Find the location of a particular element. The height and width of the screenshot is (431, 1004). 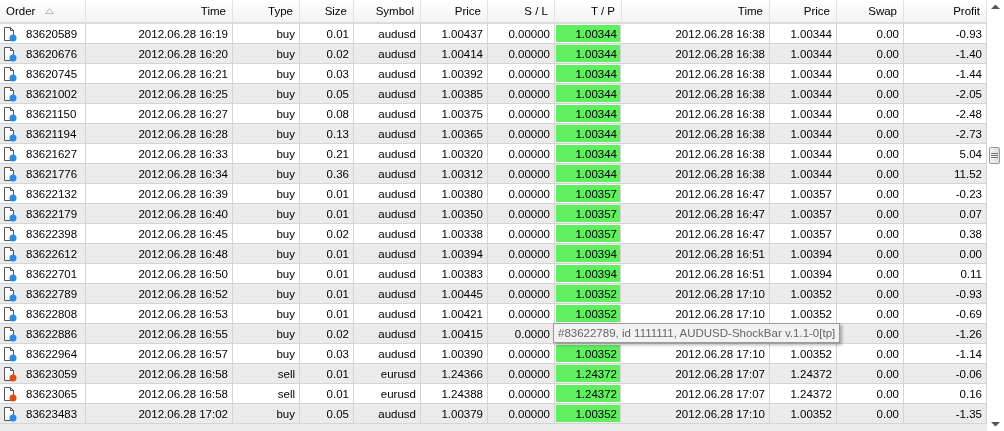

table-row: 83623483 2012.06.28 17:02 buy 0.05 audusd 1.00379 0.00000 1.00352 2012.06.28 17:10 1.00352 0.00 -1.35 is located at coordinates (493, 414).